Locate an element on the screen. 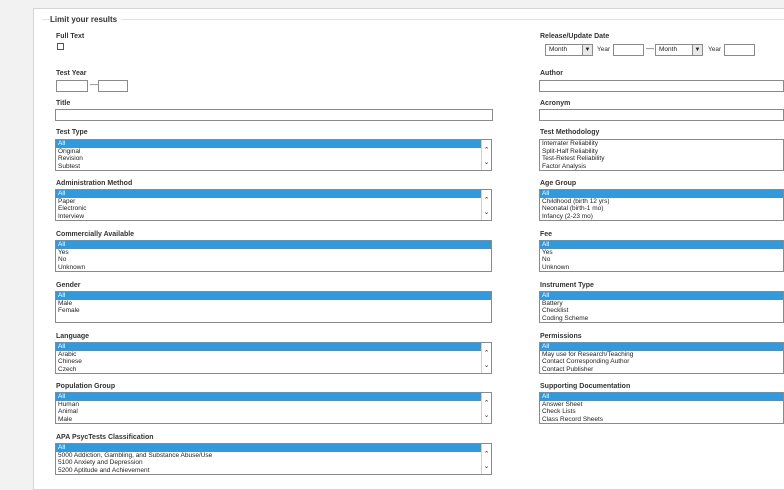  list-option: Interview is located at coordinates (273, 217).